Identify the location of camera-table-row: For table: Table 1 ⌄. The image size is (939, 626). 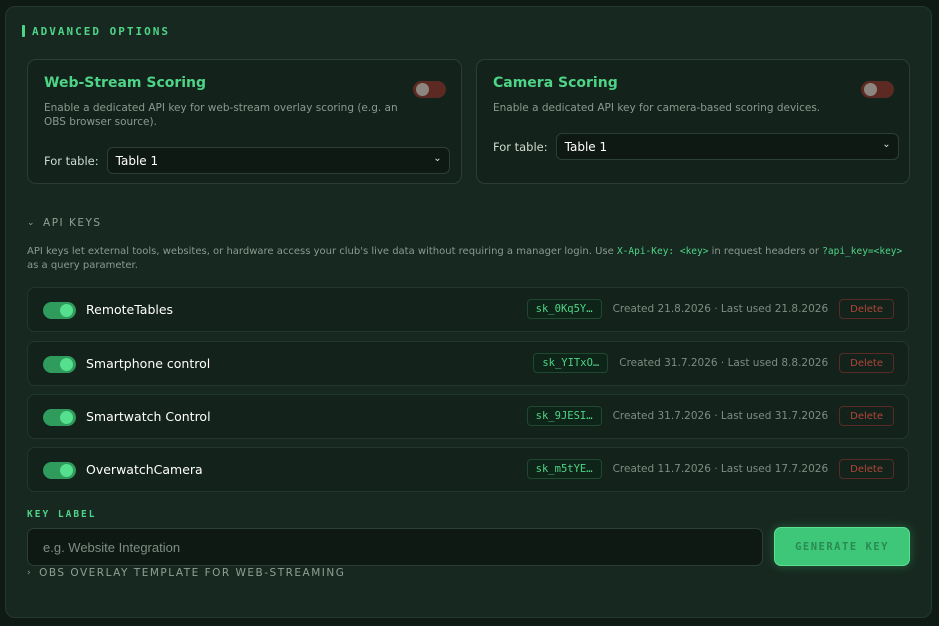
(696, 146).